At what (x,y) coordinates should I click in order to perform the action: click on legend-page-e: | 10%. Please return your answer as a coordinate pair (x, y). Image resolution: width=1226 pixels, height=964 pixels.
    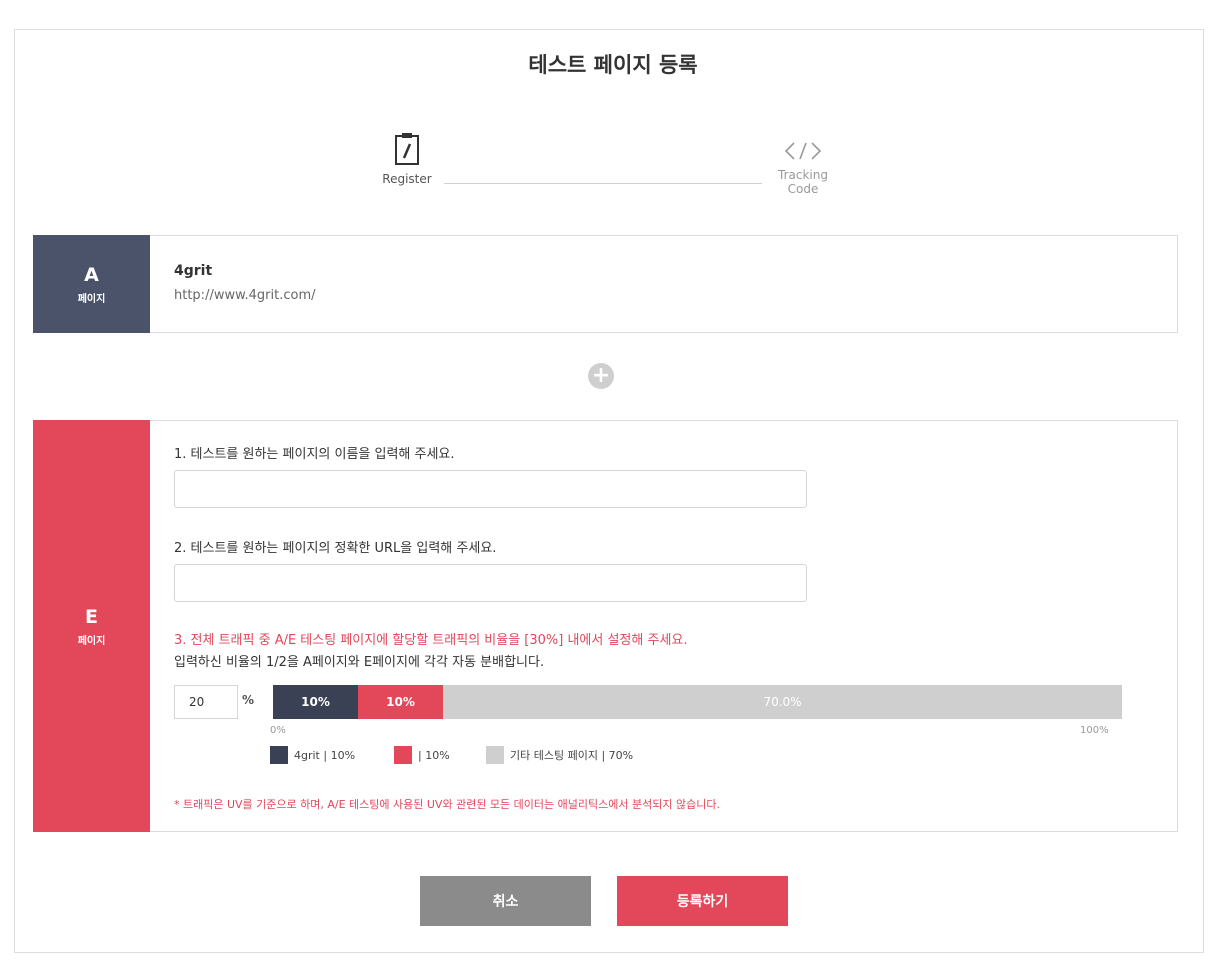
    Looking at the image, I should click on (422, 755).